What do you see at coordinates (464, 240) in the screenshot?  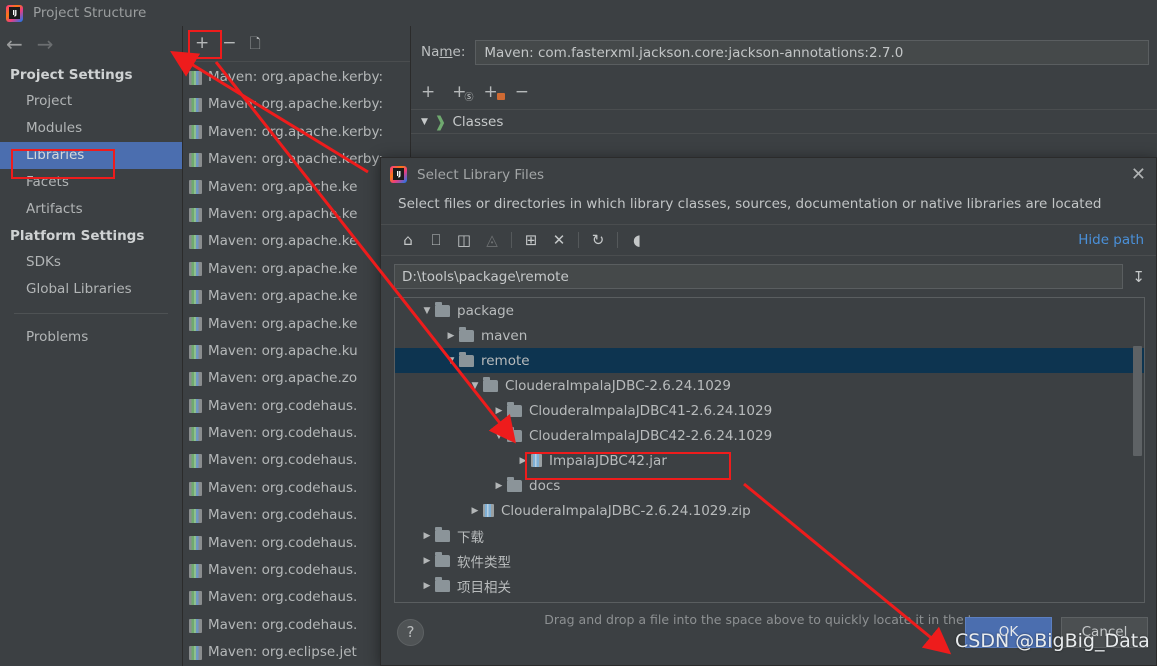 I see `expand-folder-icon: ◫` at bounding box center [464, 240].